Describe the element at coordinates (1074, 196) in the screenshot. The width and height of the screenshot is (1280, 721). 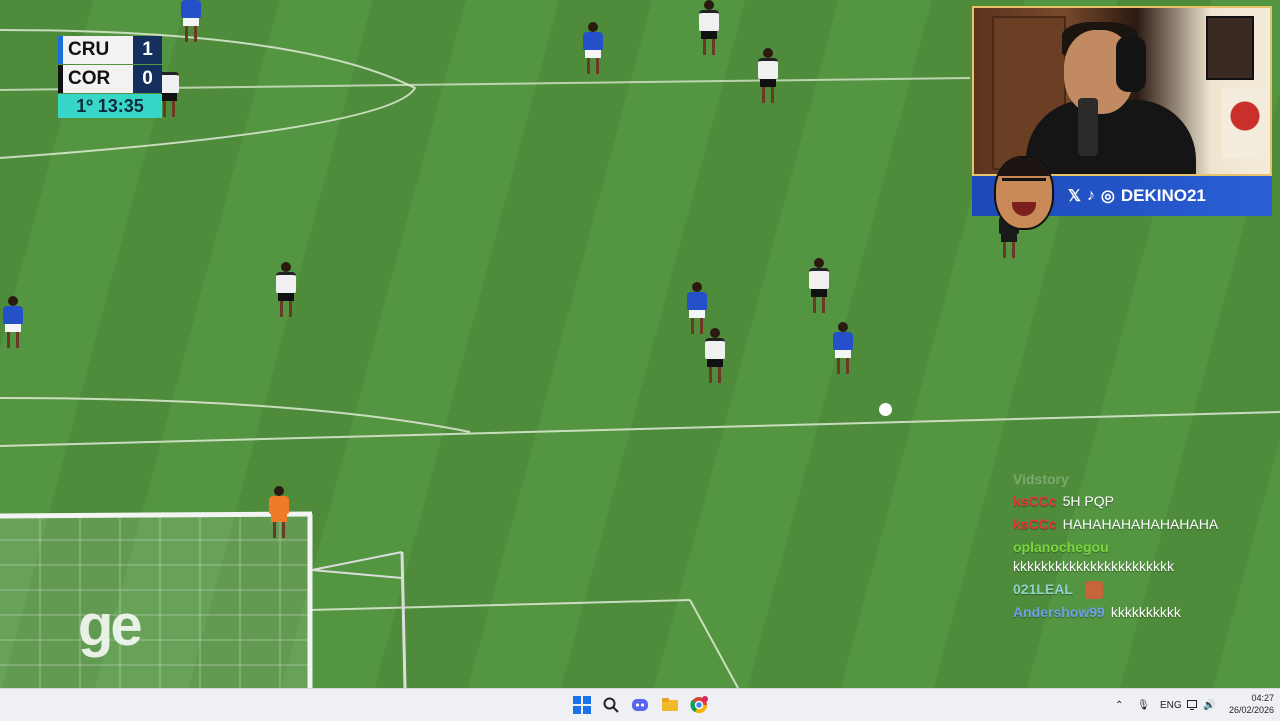
I see `x-icon: 𝕏` at that location.